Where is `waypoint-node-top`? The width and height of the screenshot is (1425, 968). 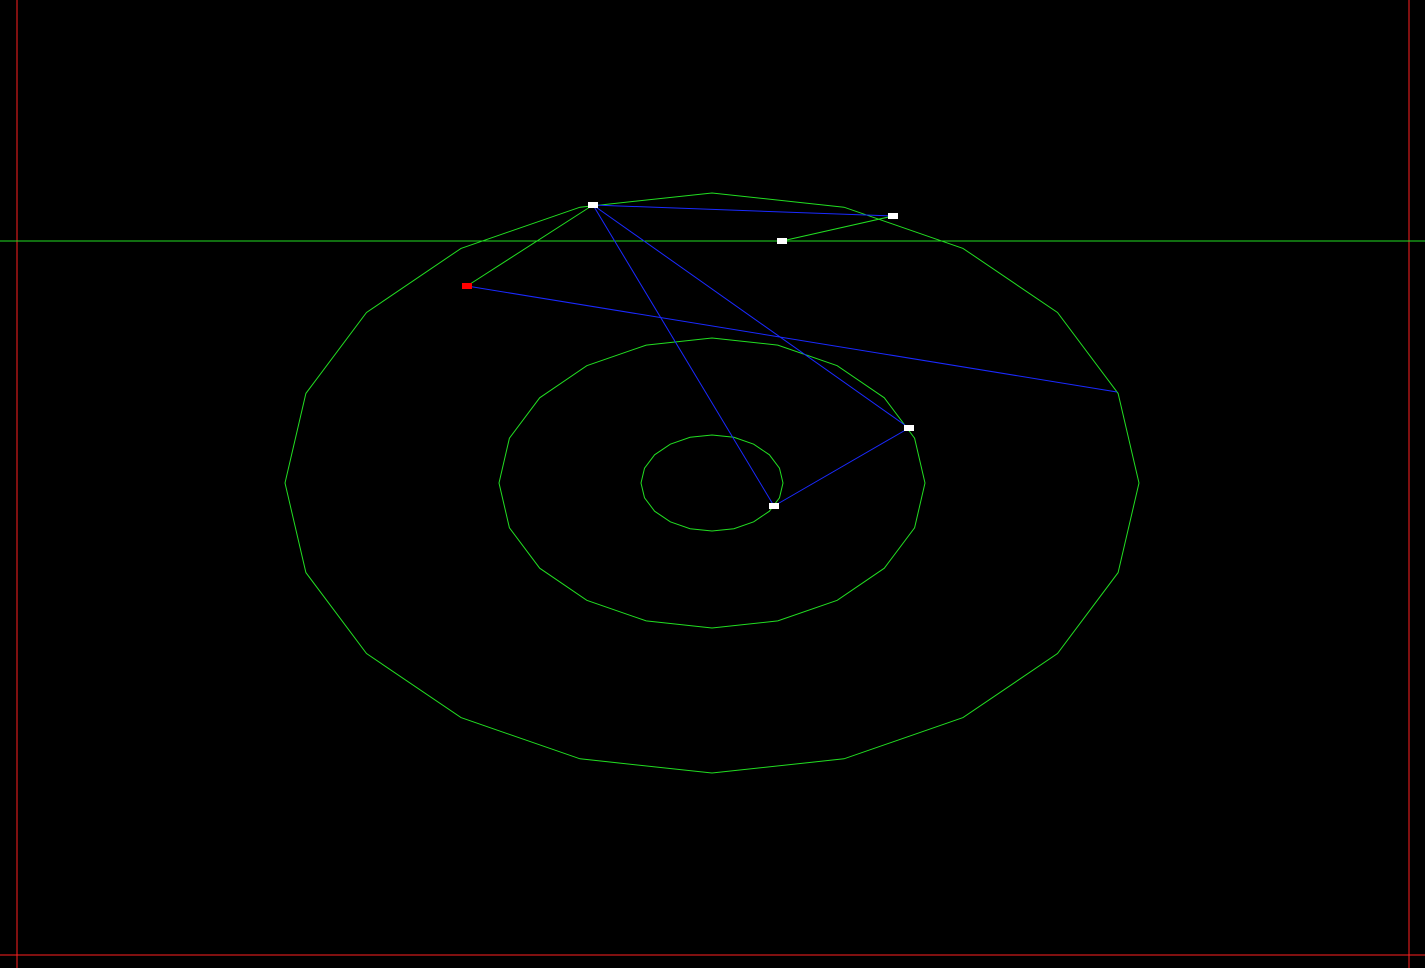
waypoint-node-top is located at coordinates (593, 205).